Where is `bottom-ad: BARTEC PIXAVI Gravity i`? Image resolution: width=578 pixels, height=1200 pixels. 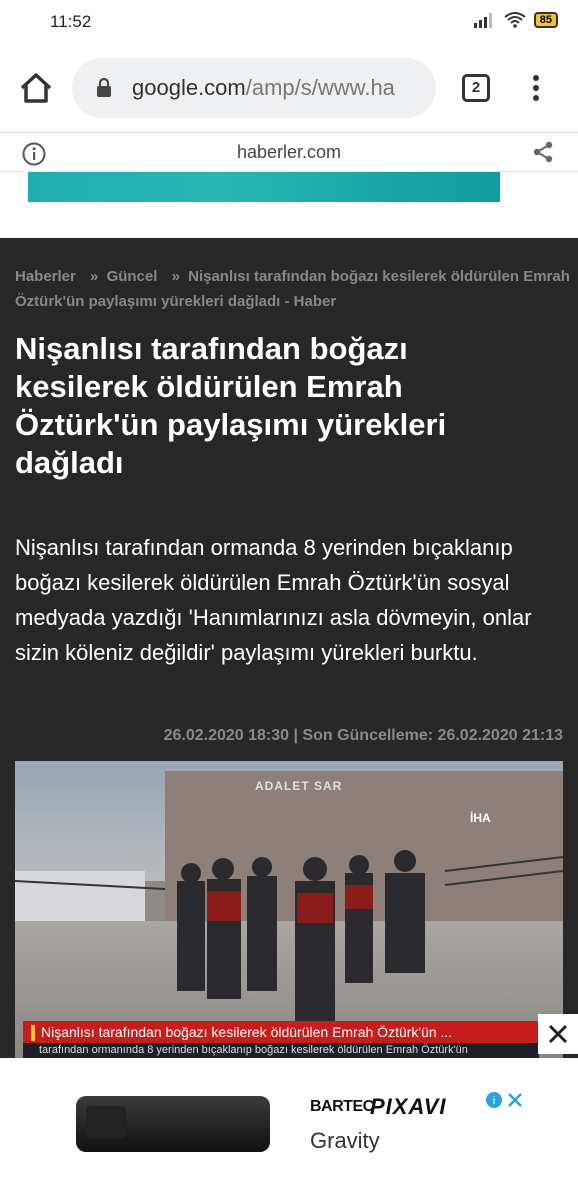
bottom-ad: BARTEC PIXAVI Gravity i is located at coordinates (289, 1129).